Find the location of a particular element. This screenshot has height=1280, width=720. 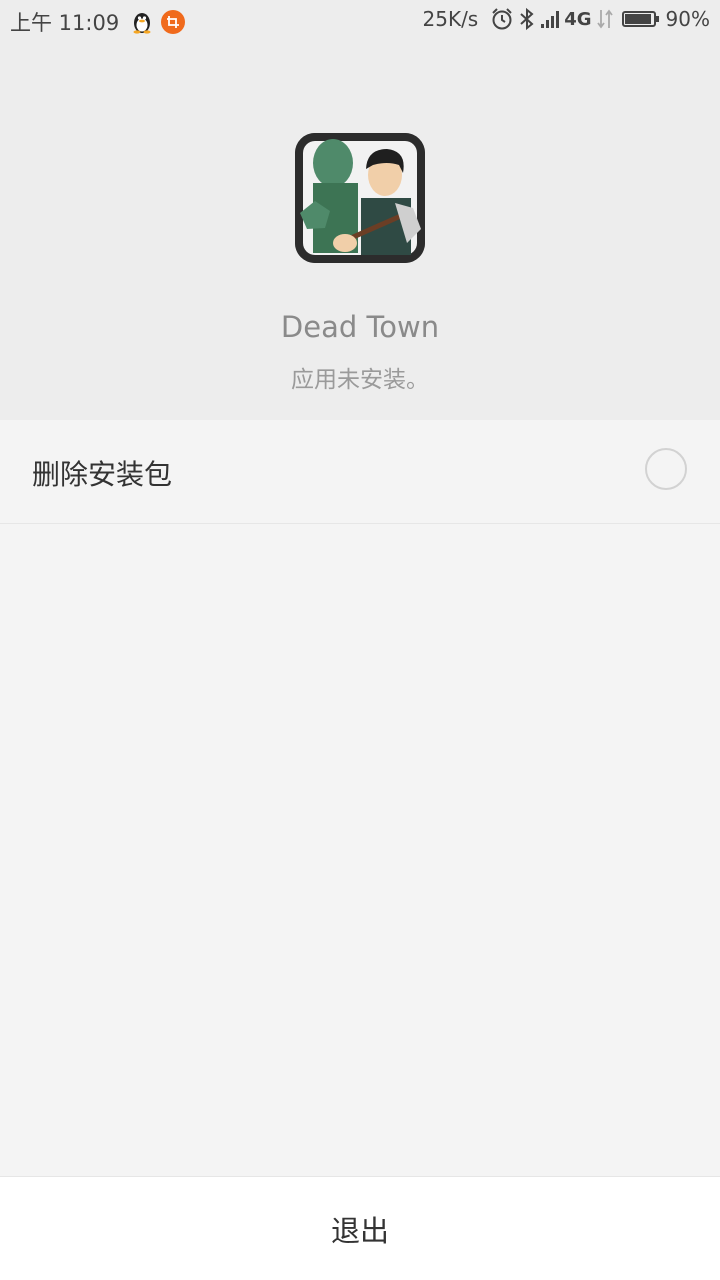

delete-package-radio is located at coordinates (666, 469).